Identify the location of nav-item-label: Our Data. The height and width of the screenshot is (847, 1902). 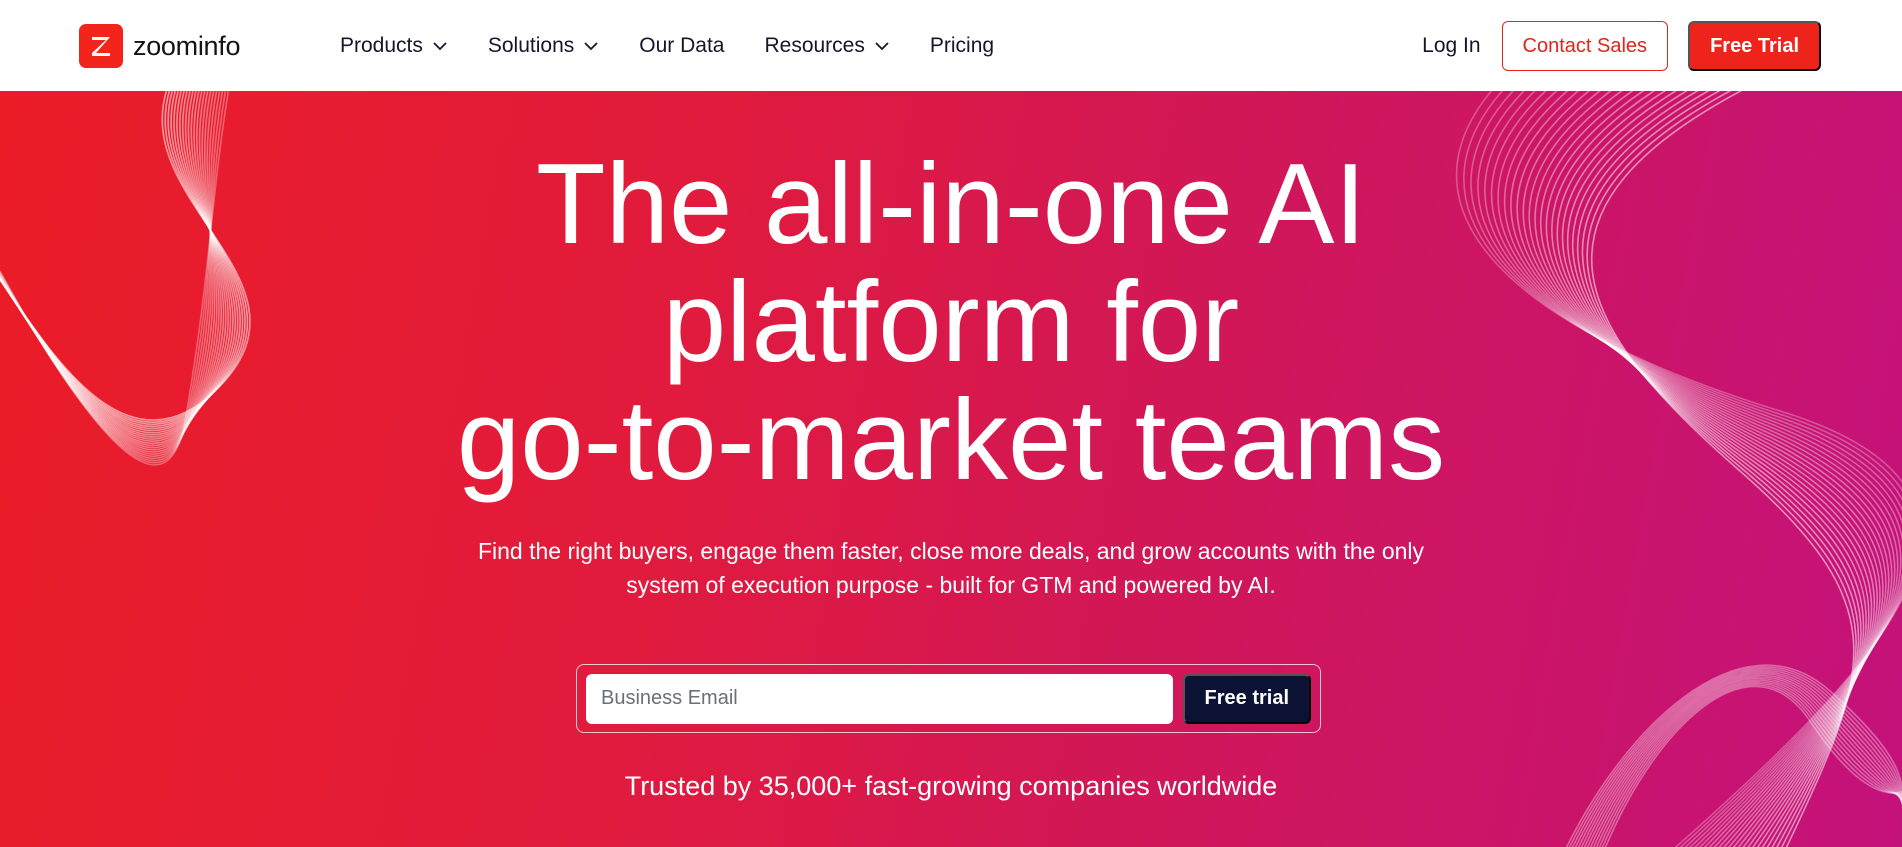
(682, 45).